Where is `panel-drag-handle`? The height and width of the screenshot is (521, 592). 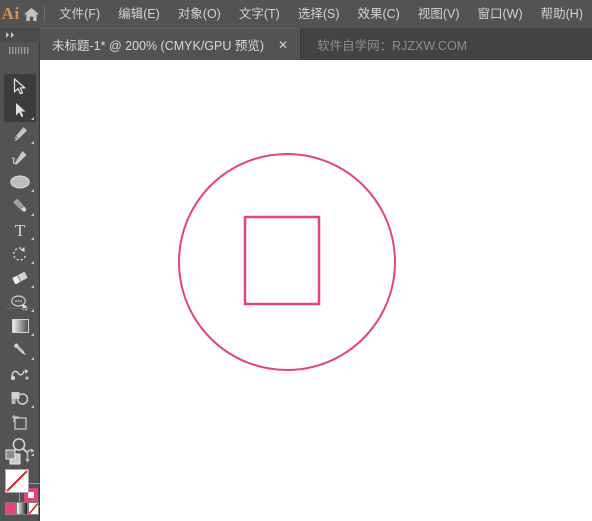
panel-drag-handle is located at coordinates (20, 50).